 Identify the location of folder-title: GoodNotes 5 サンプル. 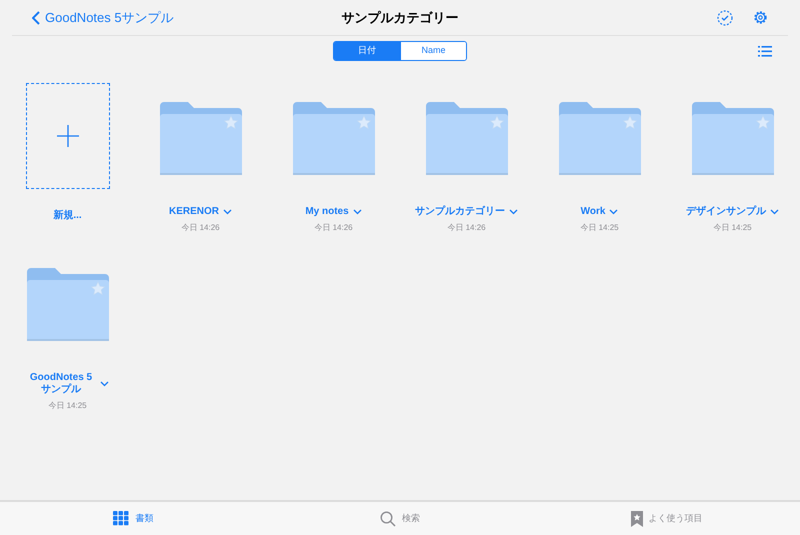
(61, 384).